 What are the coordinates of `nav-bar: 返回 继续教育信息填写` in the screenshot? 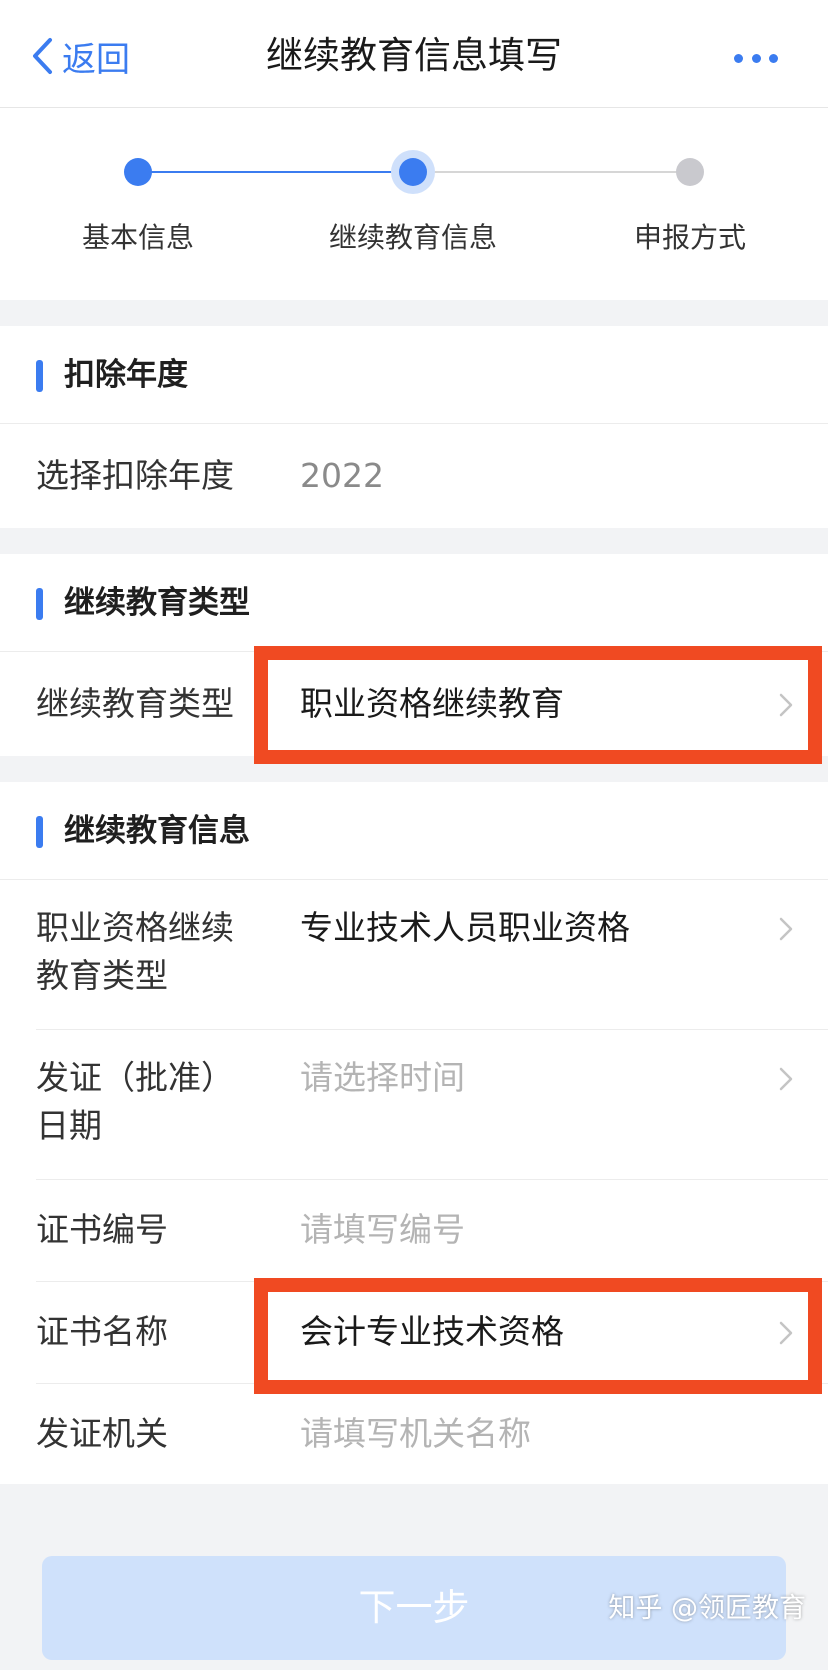 It's located at (414, 54).